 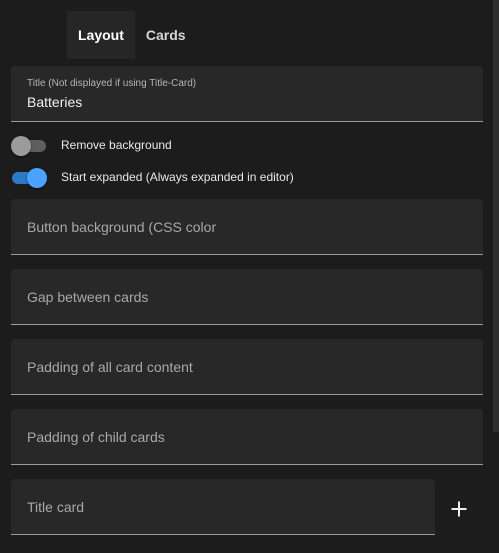 I want to click on padding-child-label: Padding of child cards, so click(x=96, y=437).